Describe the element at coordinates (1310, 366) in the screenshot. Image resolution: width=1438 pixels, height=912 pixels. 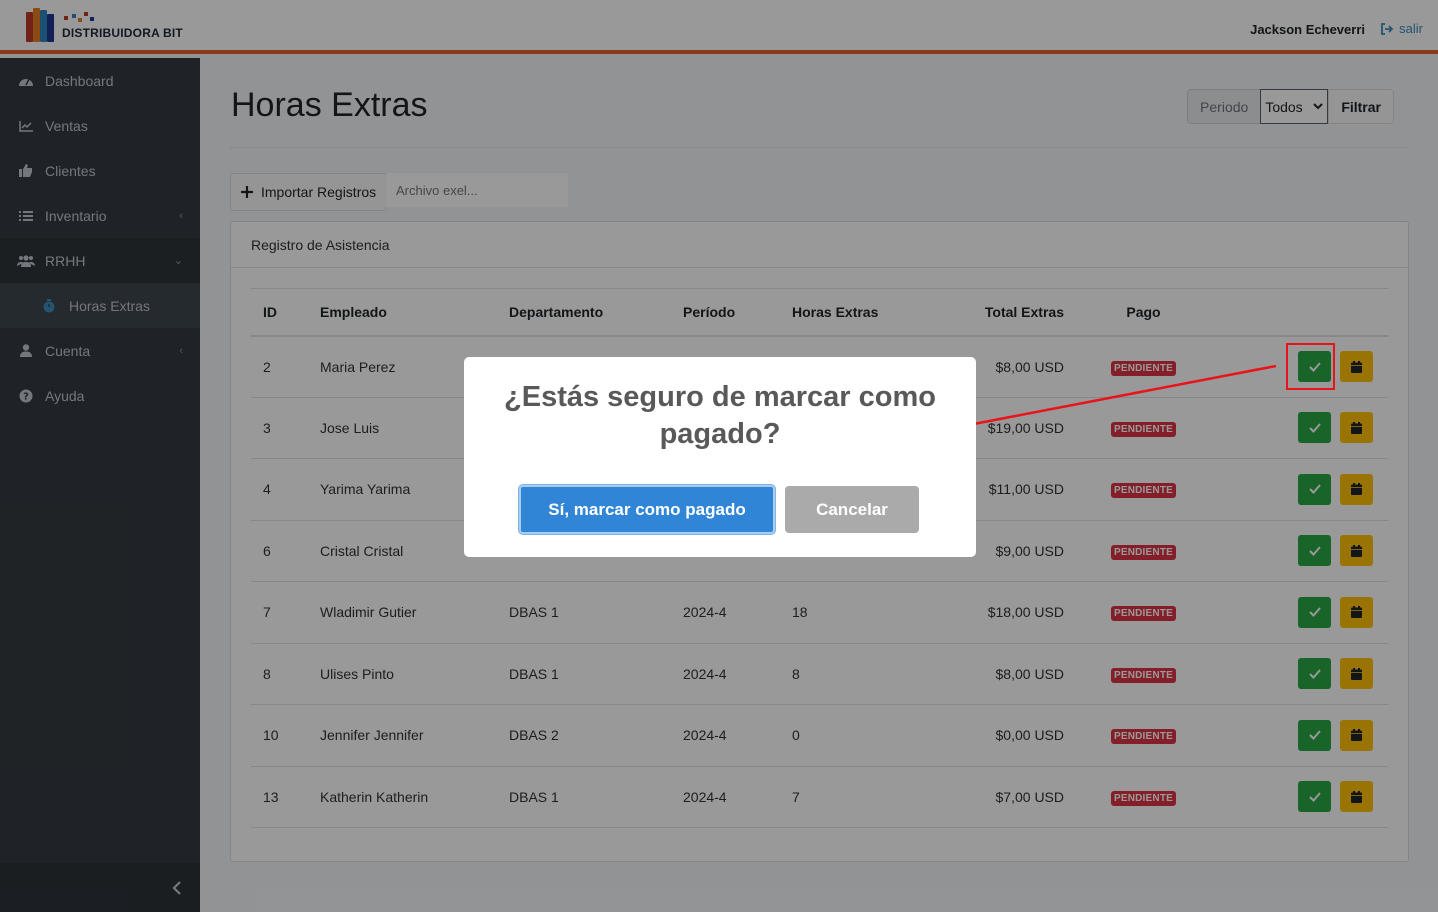
I see `annotation-highlight-box` at that location.